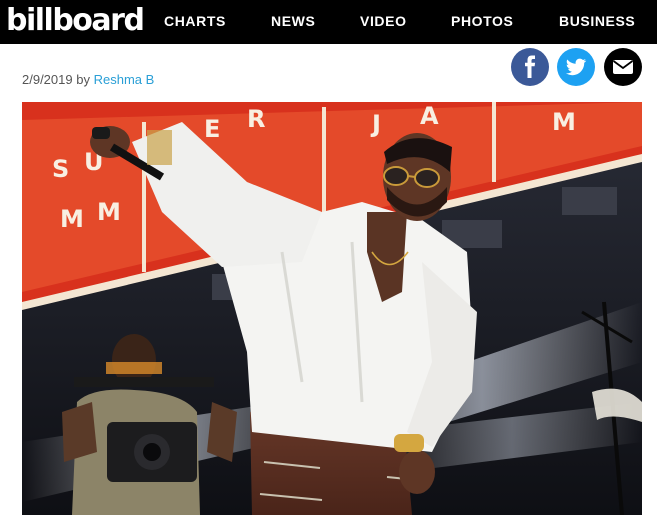  I want to click on facebook-share-button, so click(530, 67).